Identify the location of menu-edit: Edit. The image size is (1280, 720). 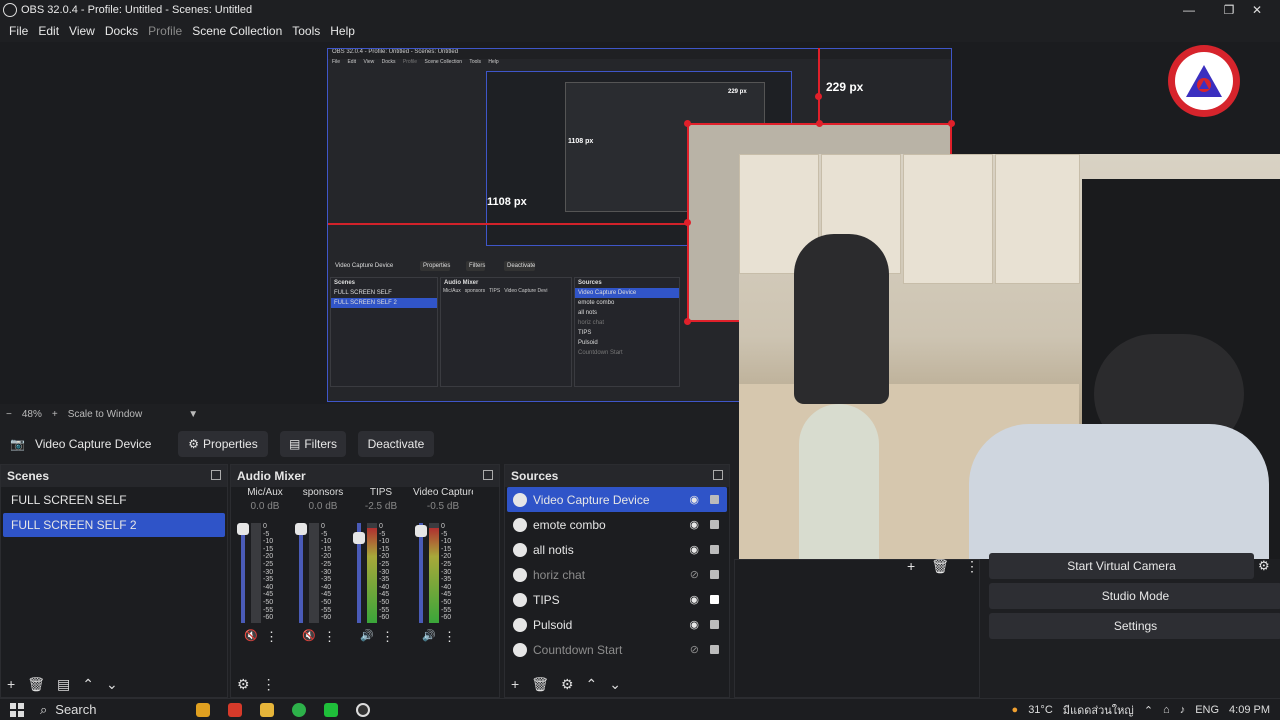
(48, 31).